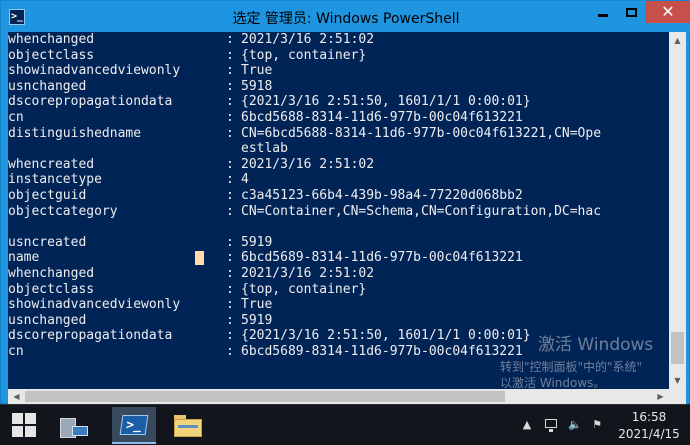 The height and width of the screenshot is (445, 690). Describe the element at coordinates (603, 12) in the screenshot. I see `minimize-button` at that location.